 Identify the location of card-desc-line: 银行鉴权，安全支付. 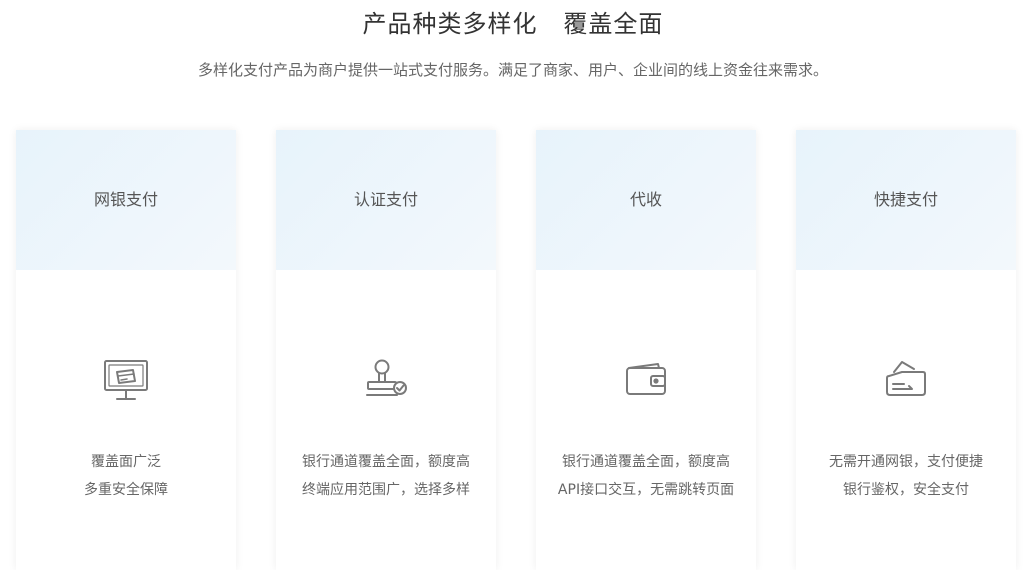
(906, 490).